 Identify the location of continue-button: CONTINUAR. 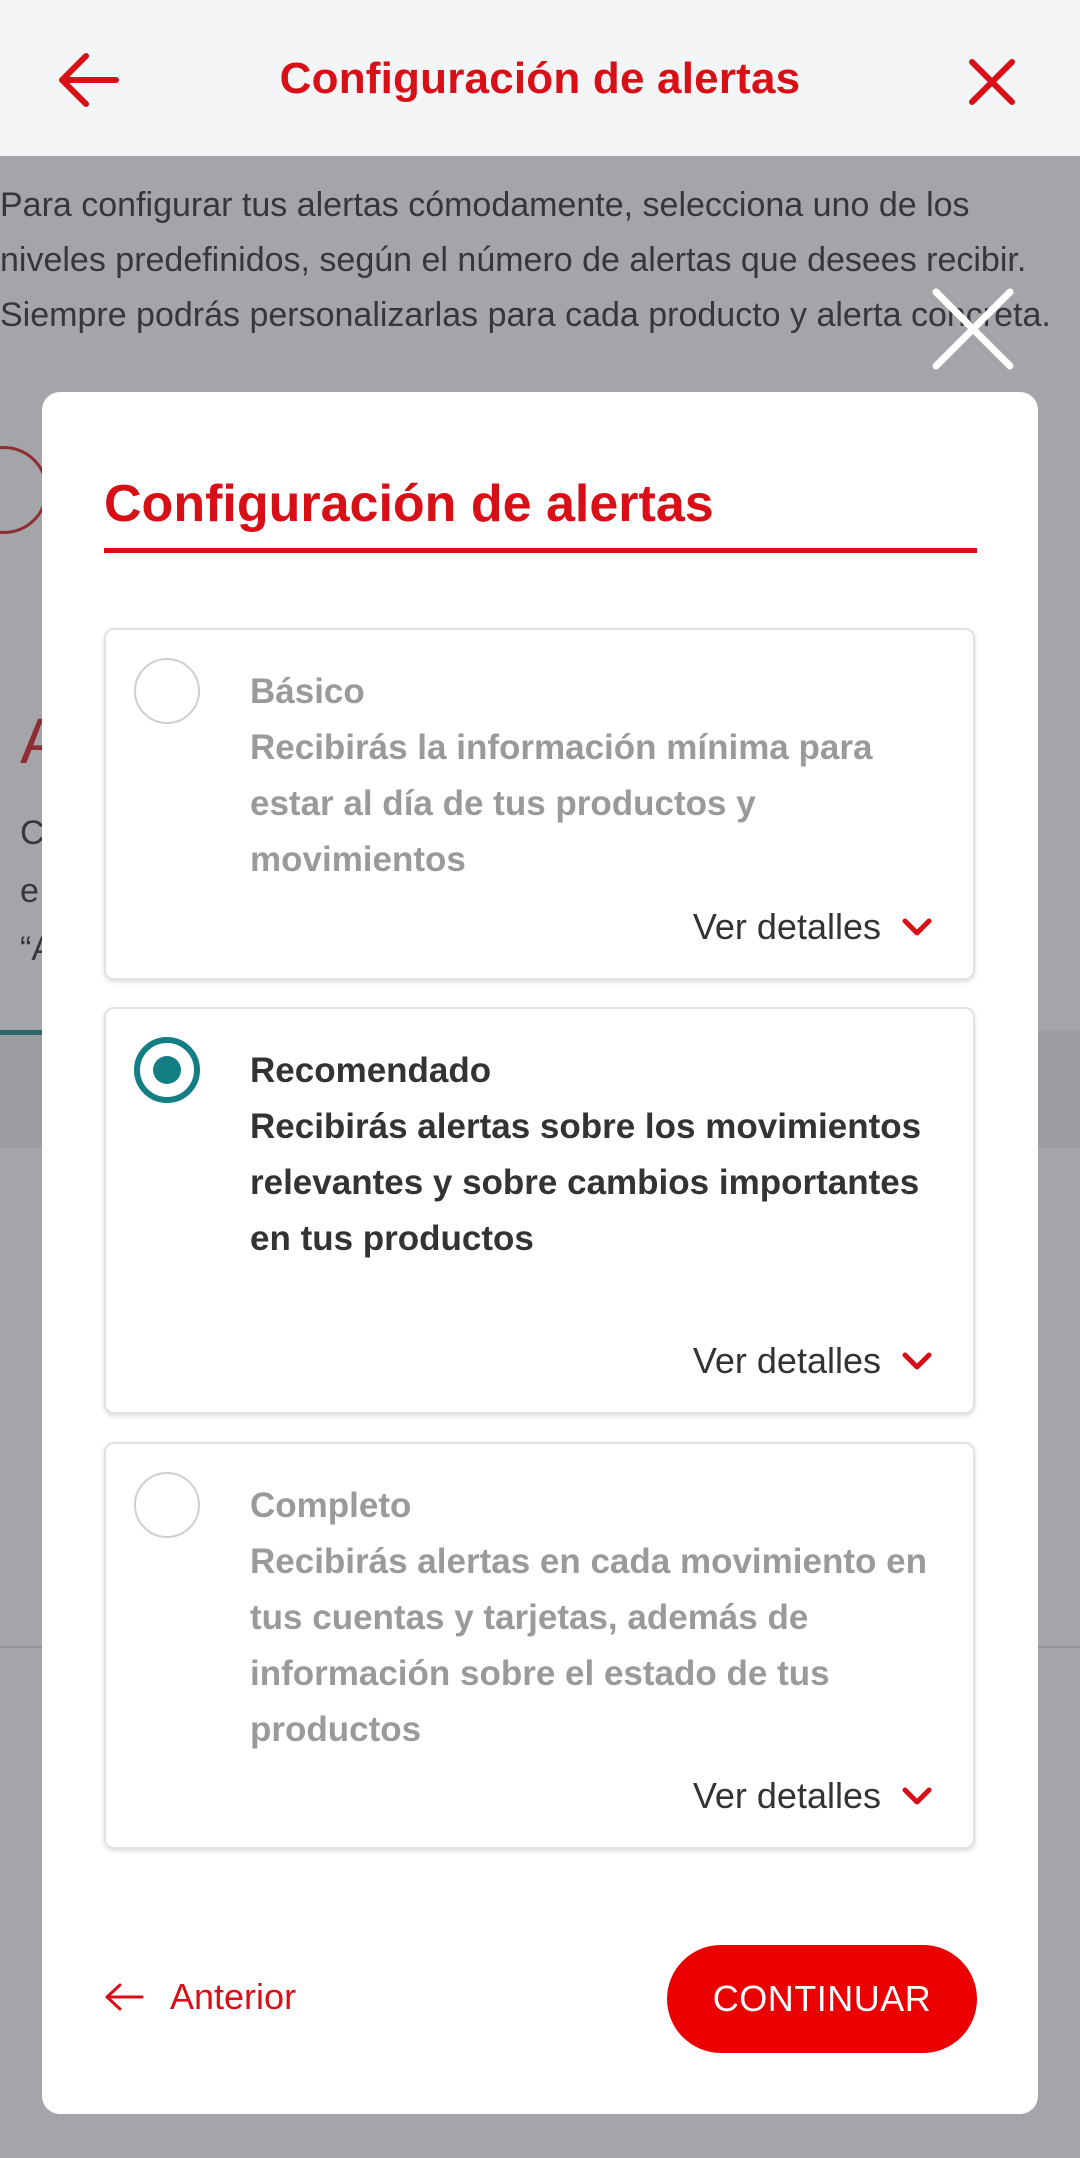
(822, 1999).